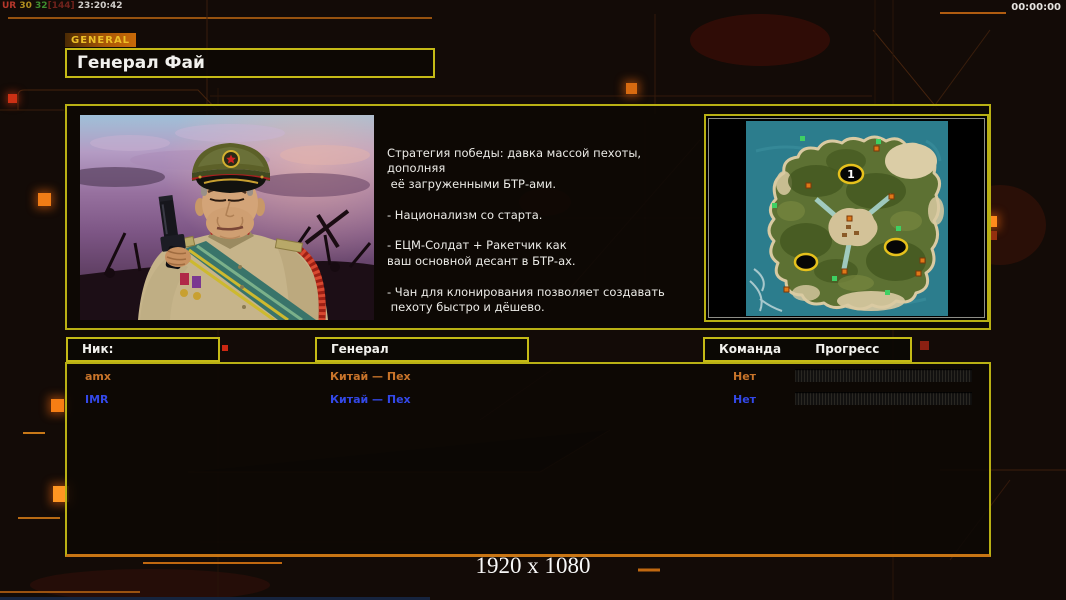 This screenshot has height=600, width=1066. I want to click on debug-part: 23:20:42, so click(100, 6).